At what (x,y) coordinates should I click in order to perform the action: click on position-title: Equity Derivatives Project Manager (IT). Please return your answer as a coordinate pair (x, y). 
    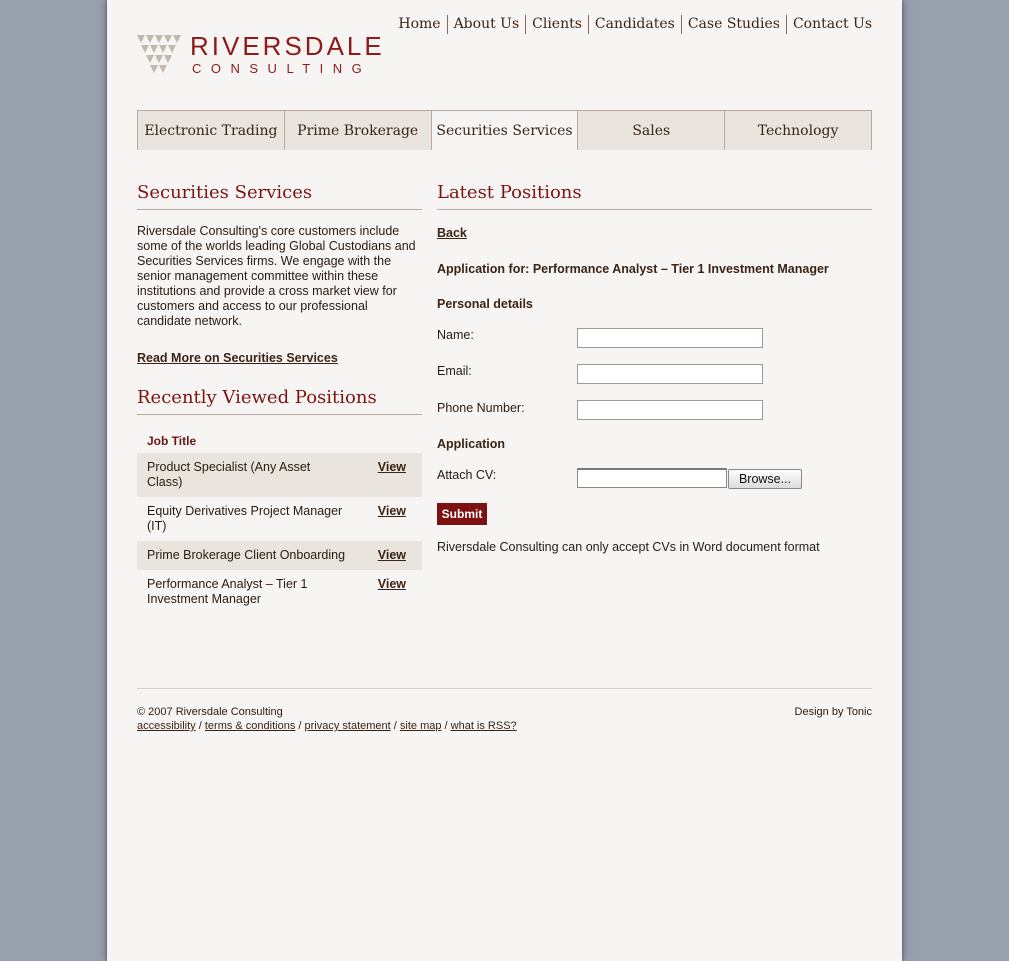
    Looking at the image, I should click on (245, 518).